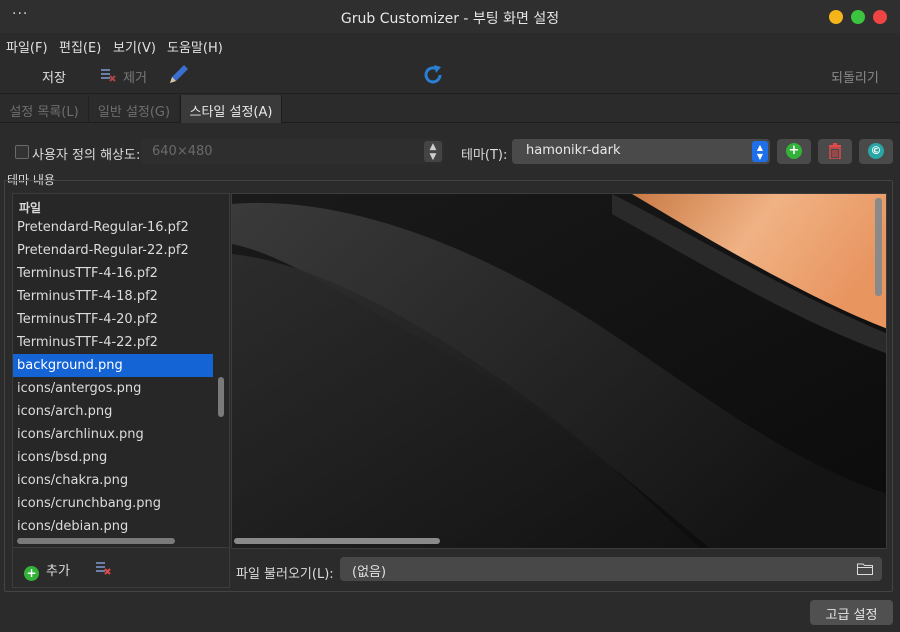 The width and height of the screenshot is (900, 632). I want to click on copy-theme-button: ©, so click(876, 151).